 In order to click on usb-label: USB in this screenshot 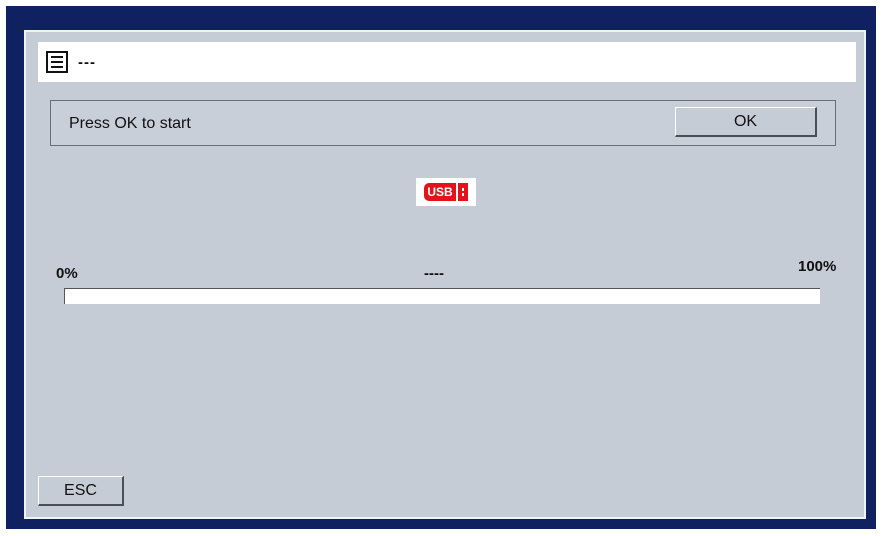, I will do `click(440, 192)`.